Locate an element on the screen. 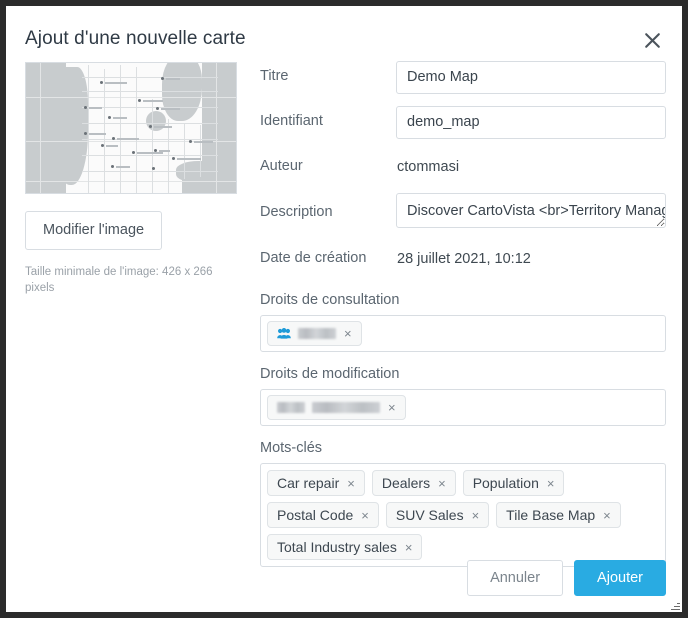 The image size is (688, 618). keyword-chip: Total Industry sales × is located at coordinates (345, 547).